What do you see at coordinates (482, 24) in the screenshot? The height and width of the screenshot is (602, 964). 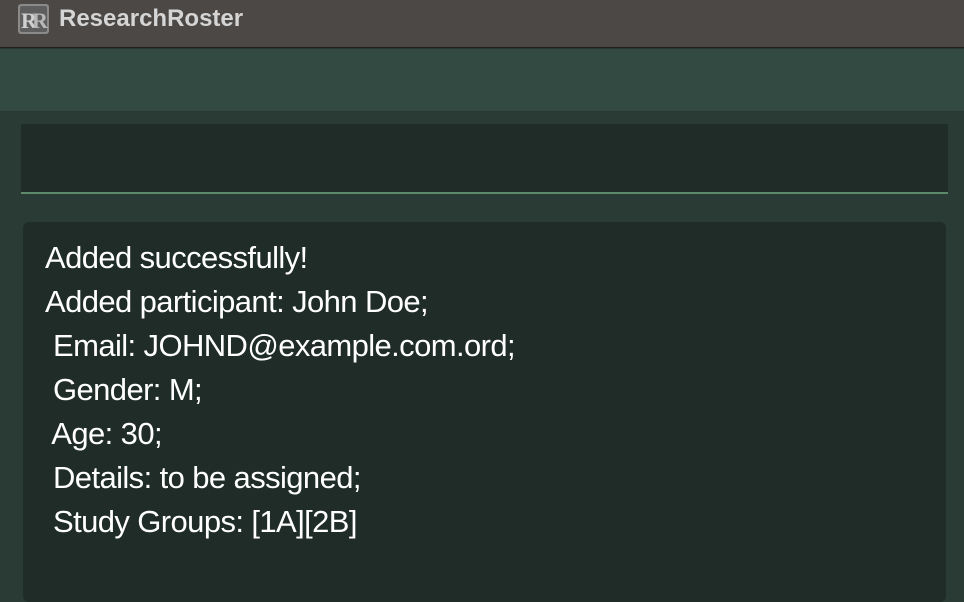 I see `title-bar: R R ResearchRoster` at bounding box center [482, 24].